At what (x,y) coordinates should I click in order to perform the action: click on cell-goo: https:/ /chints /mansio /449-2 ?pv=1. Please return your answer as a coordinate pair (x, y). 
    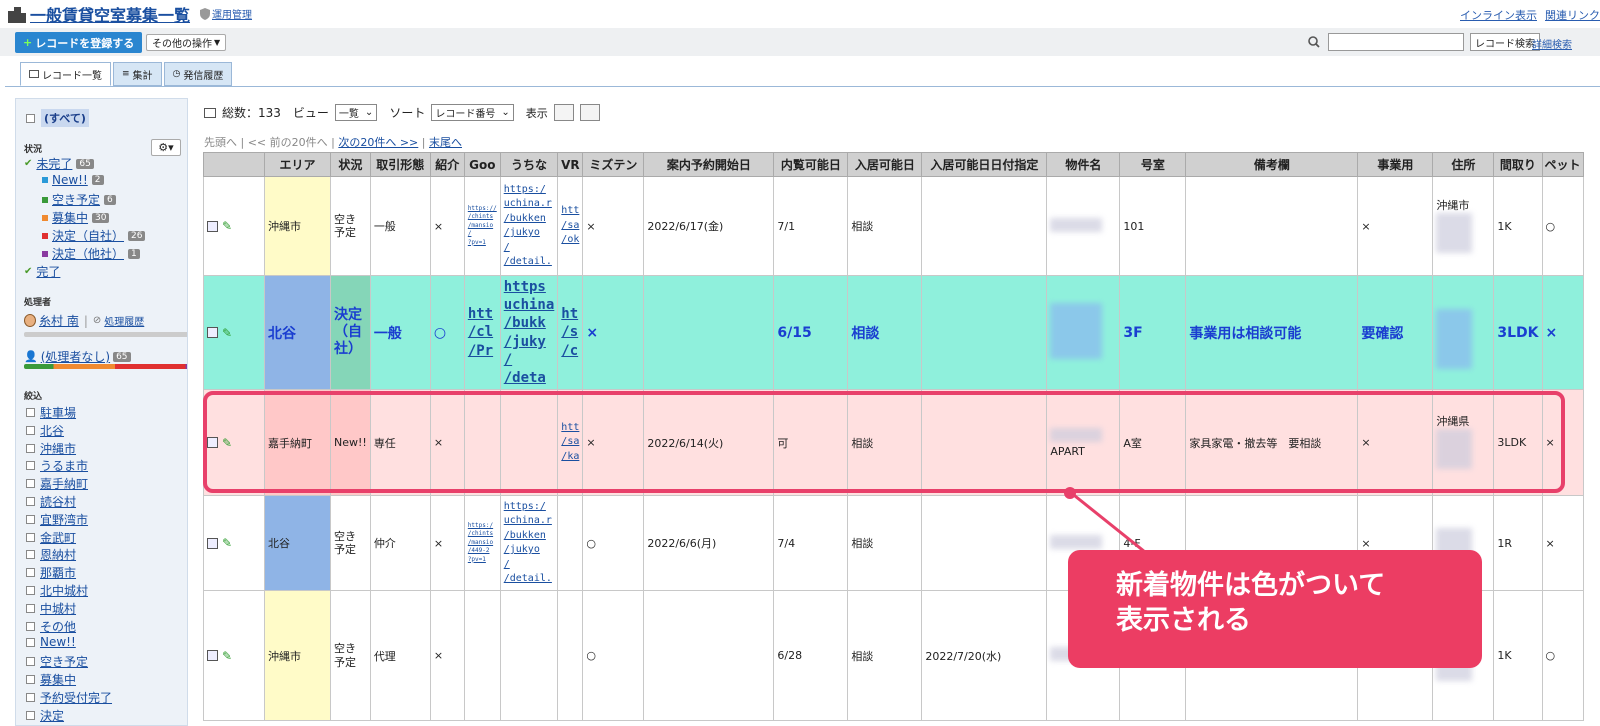
    Looking at the image, I should click on (482, 543).